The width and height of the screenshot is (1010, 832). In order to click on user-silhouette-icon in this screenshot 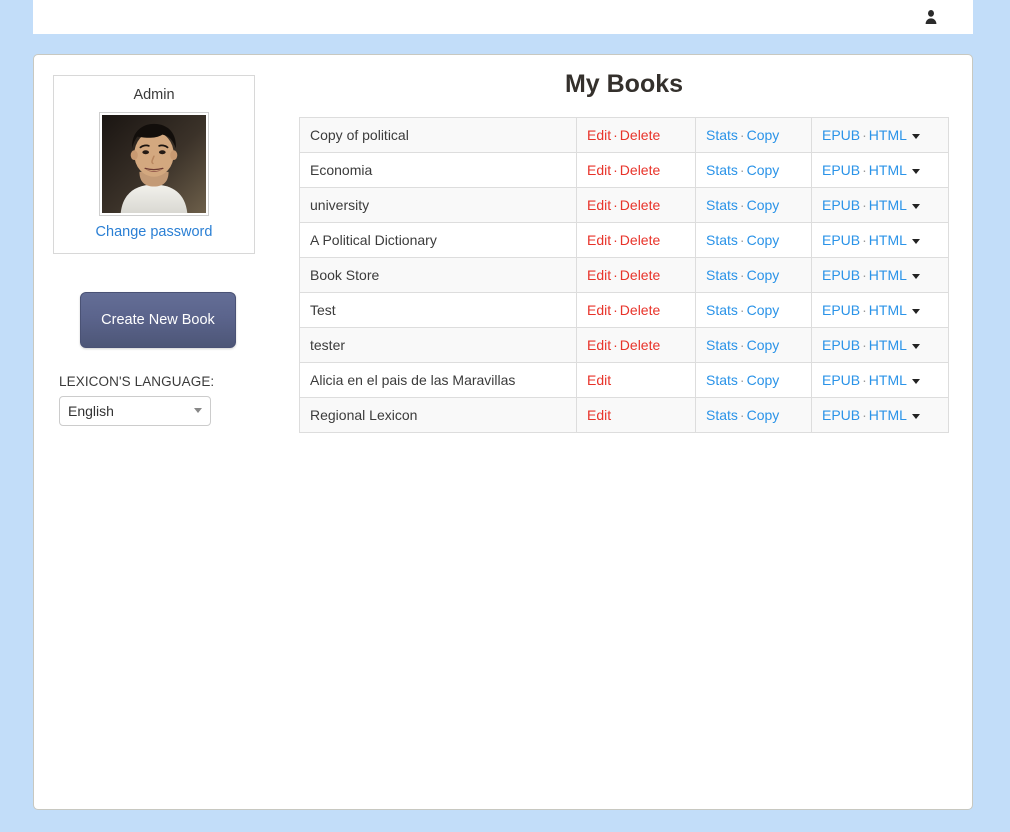, I will do `click(931, 17)`.